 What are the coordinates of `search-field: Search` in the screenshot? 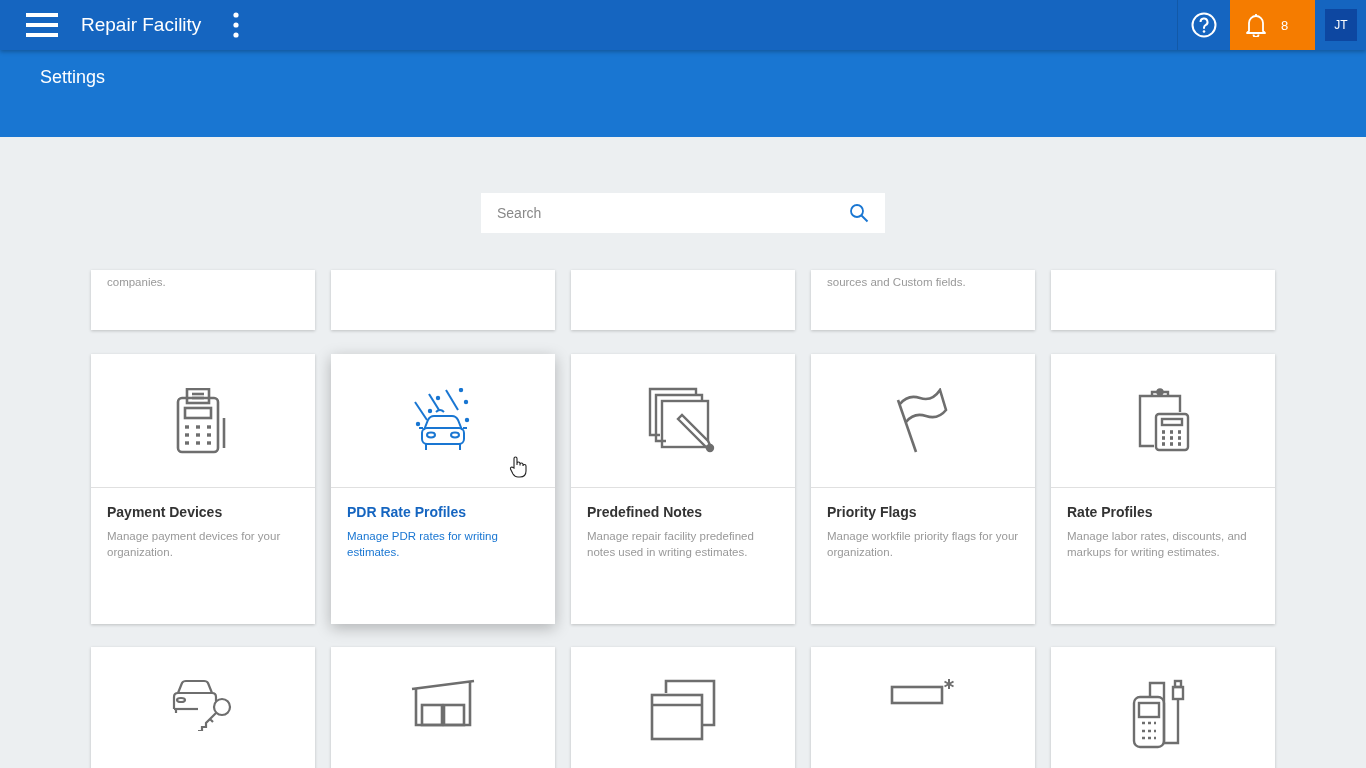 It's located at (683, 213).